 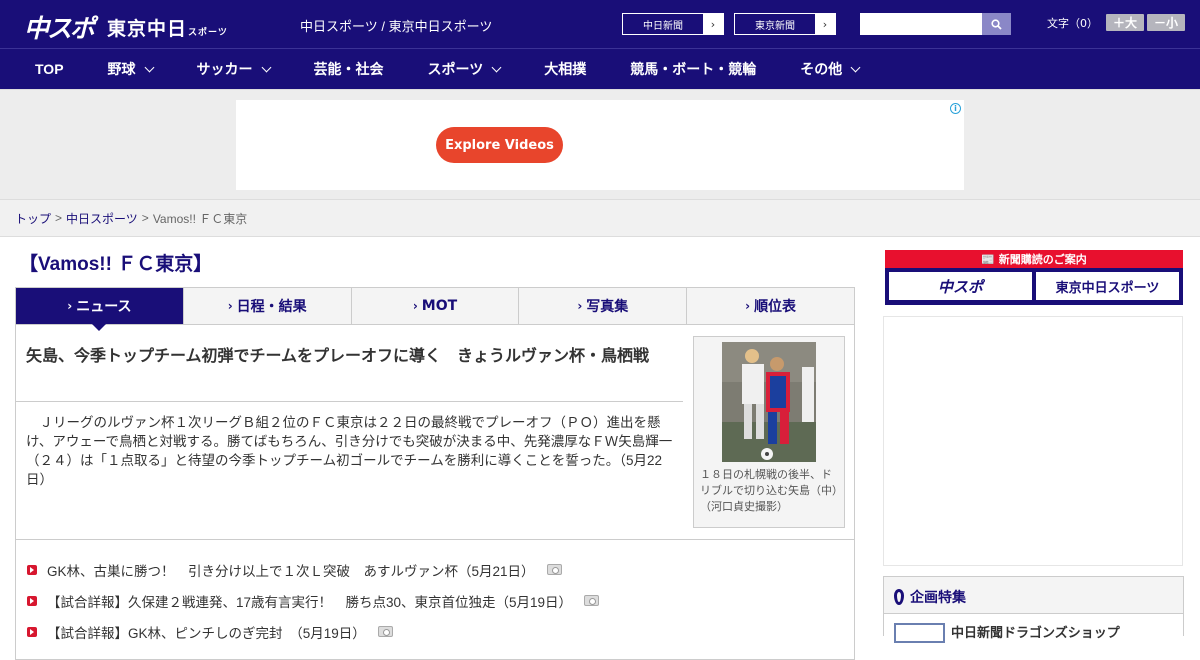 What do you see at coordinates (821, 69) in the screenshot?
I see `nav-item-label: その他` at bounding box center [821, 69].